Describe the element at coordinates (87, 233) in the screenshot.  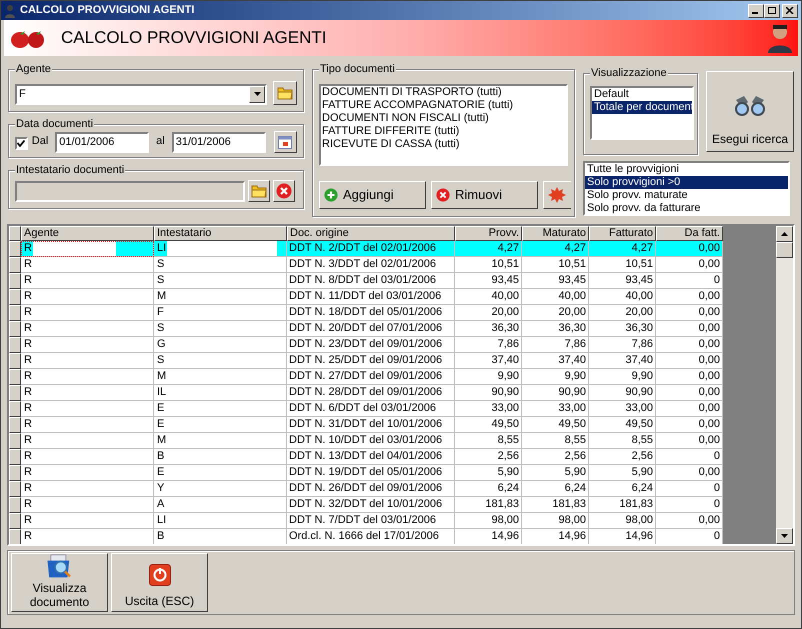
I see `column-header: Agente` at that location.